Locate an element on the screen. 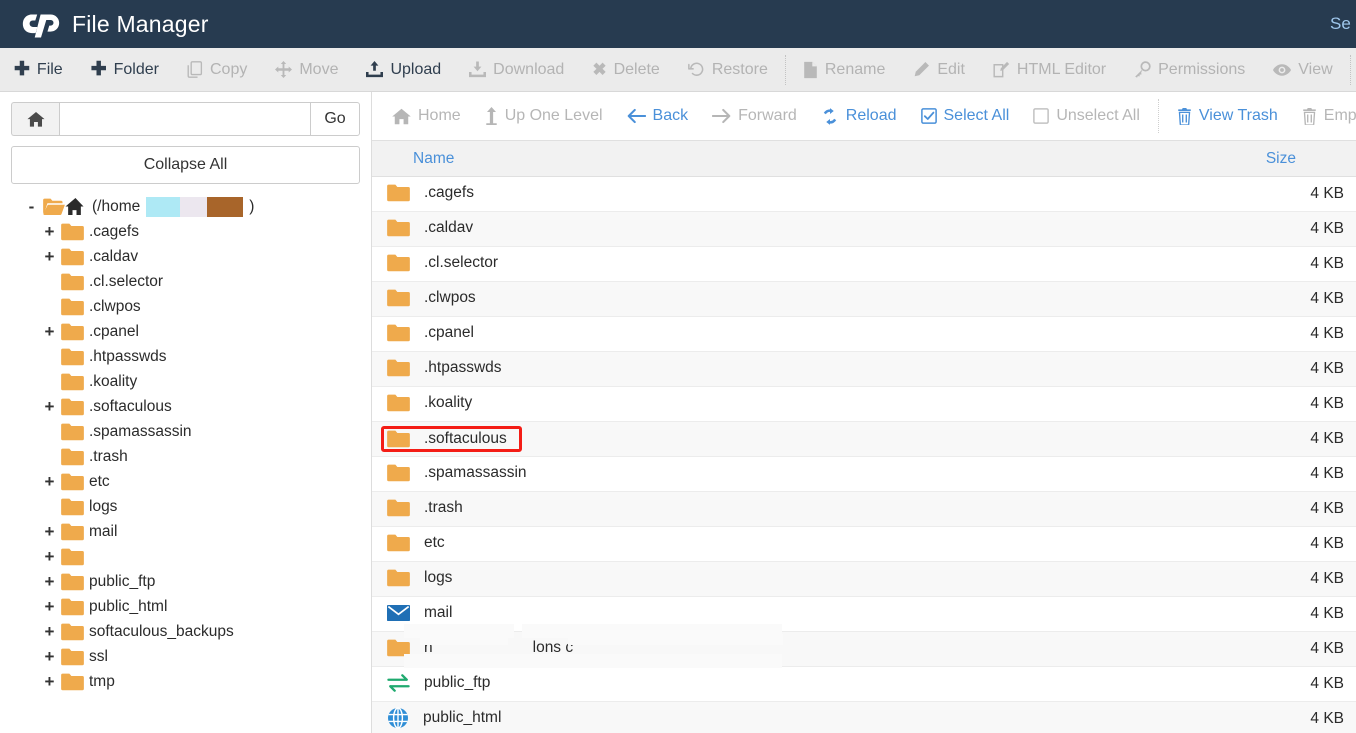  file-entry: public_html is located at coordinates (445, 718).